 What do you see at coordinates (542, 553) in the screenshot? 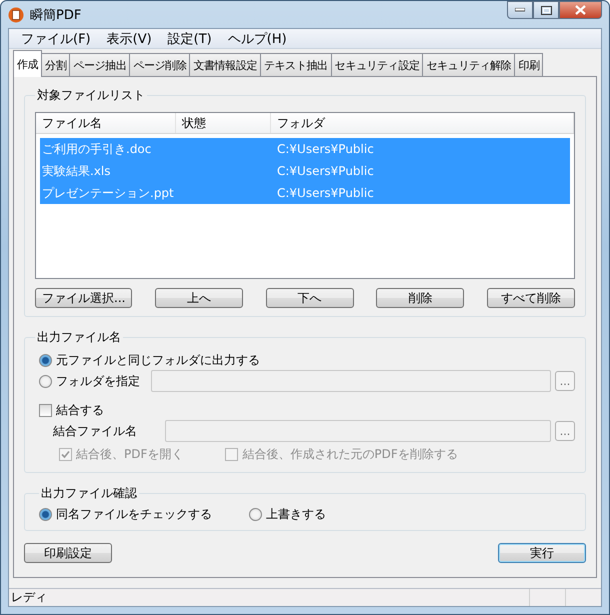
I see `execute-button: 実行` at bounding box center [542, 553].